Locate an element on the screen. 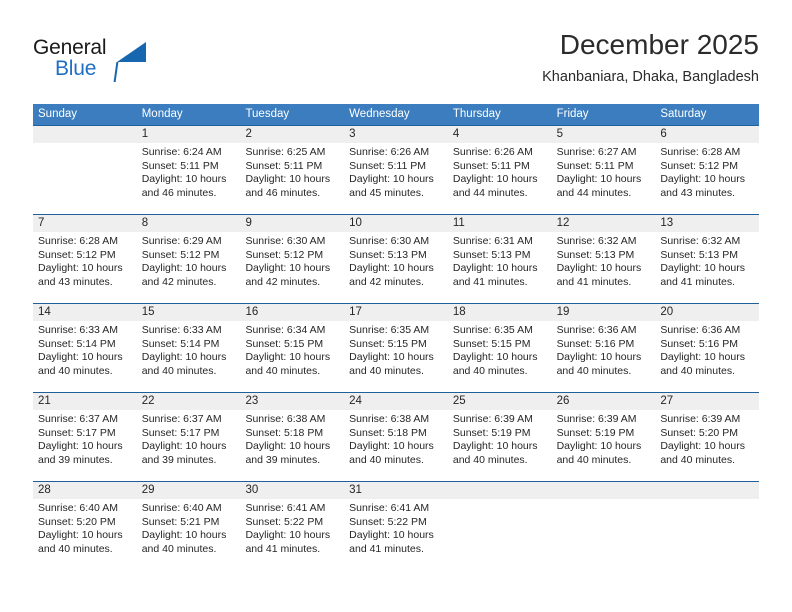 The width and height of the screenshot is (792, 612). sunrise-line: Sunrise: 6:41 AM is located at coordinates (285, 508).